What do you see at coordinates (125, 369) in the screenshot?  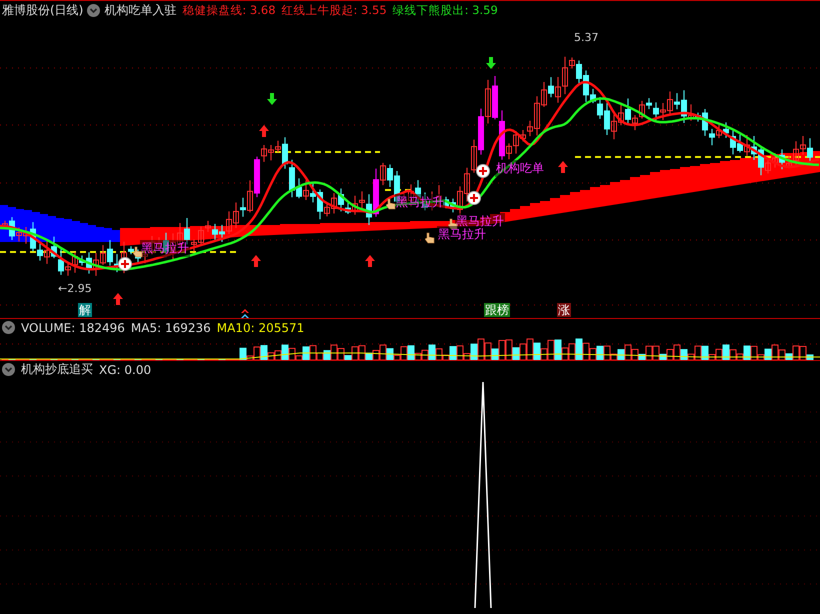 I see `xg-value: XG: 0.00` at bounding box center [125, 369].